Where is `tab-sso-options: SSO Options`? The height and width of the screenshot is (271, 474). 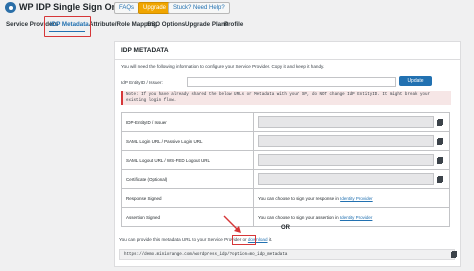
tab-sso-options: SSO Options is located at coordinates (166, 24).